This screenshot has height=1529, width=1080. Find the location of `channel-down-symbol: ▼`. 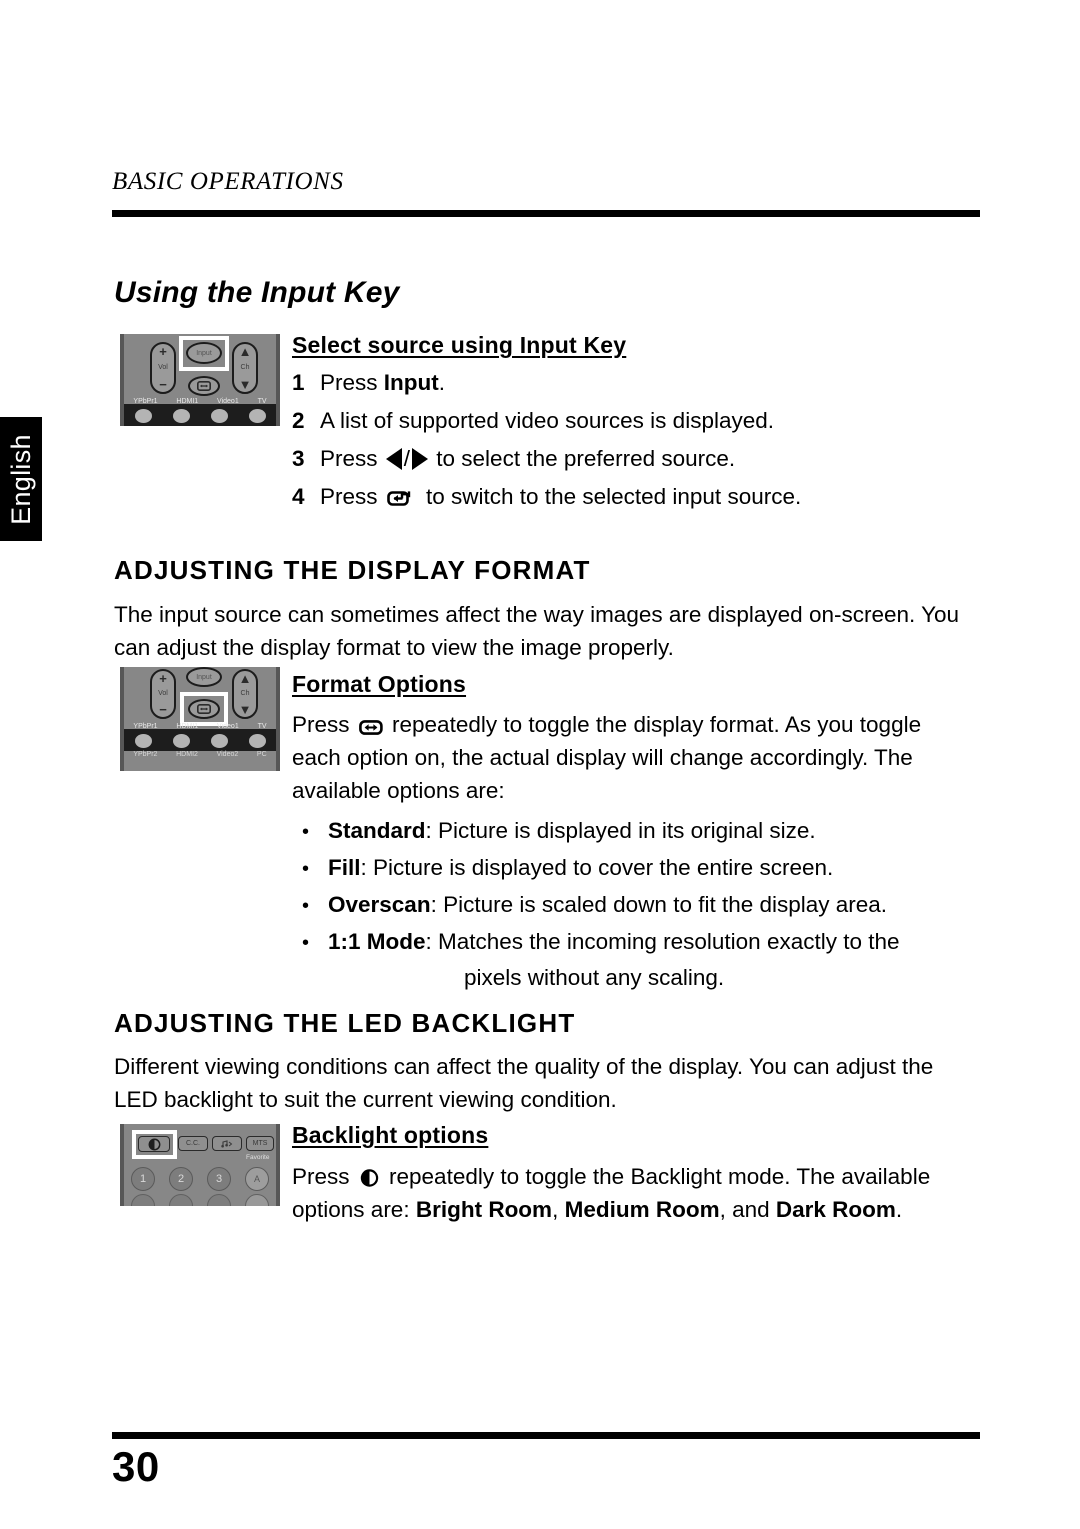

channel-down-symbol: ▼ is located at coordinates (245, 709).